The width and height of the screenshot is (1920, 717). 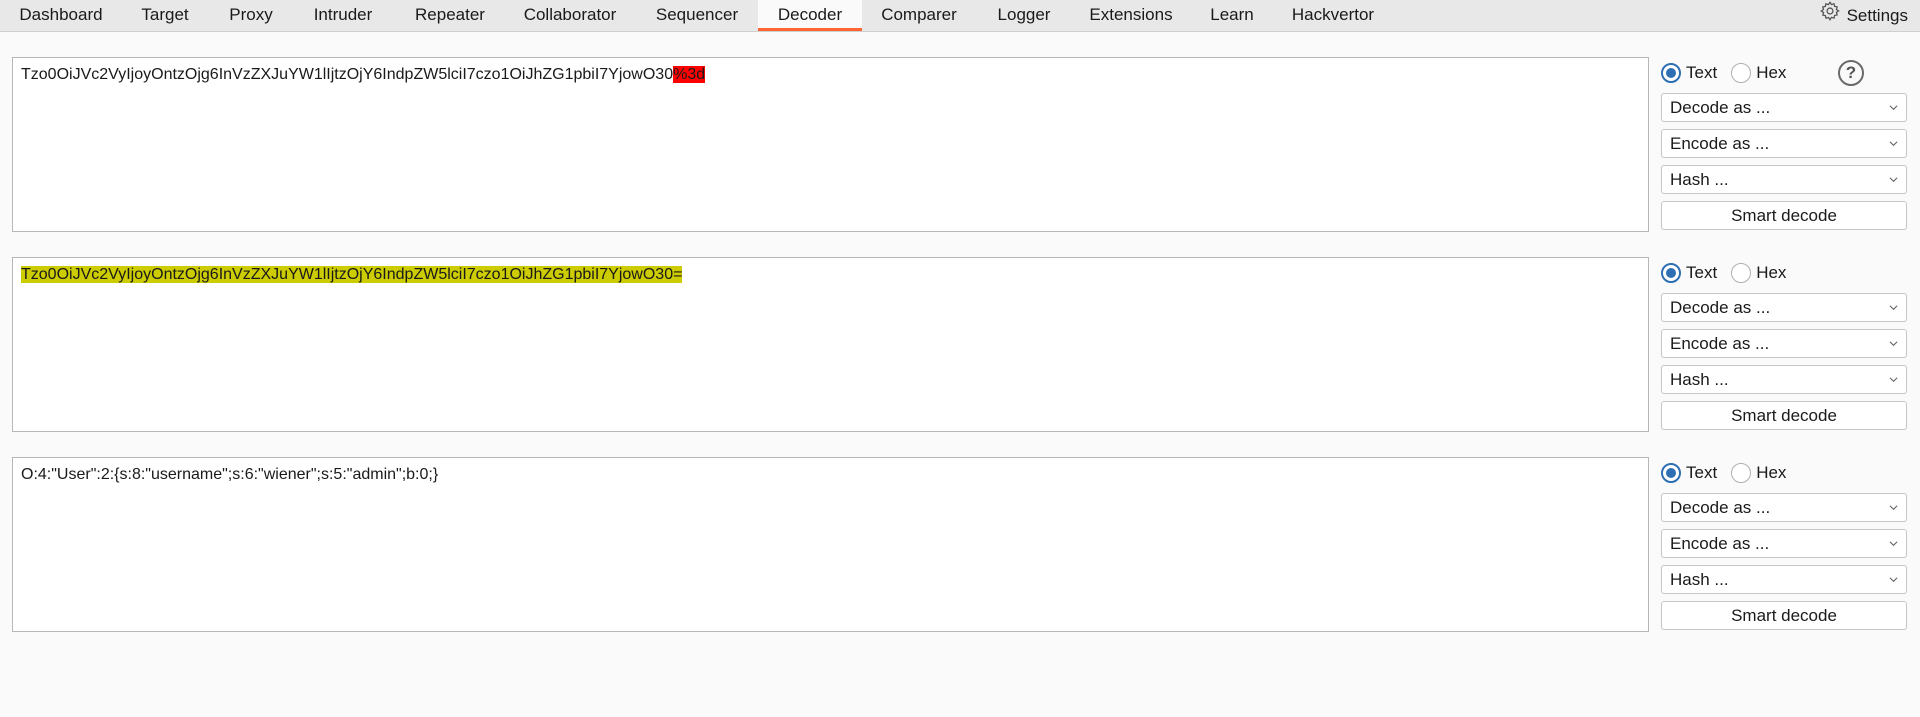 What do you see at coordinates (251, 15) in the screenshot?
I see `tab-proxy: Proxy` at bounding box center [251, 15].